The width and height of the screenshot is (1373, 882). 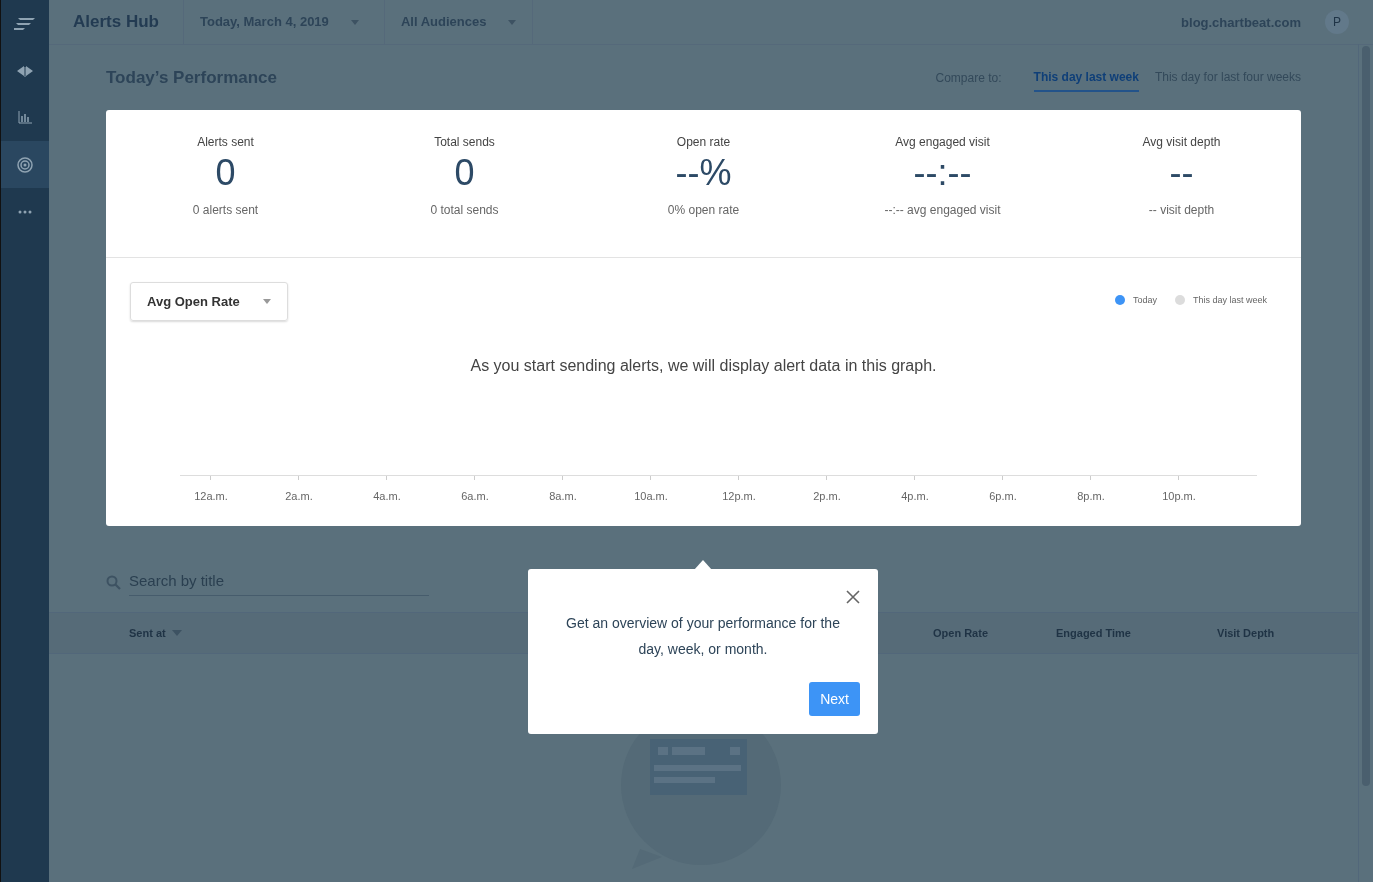 I want to click on column-header: Visit Depth, so click(x=1246, y=633).